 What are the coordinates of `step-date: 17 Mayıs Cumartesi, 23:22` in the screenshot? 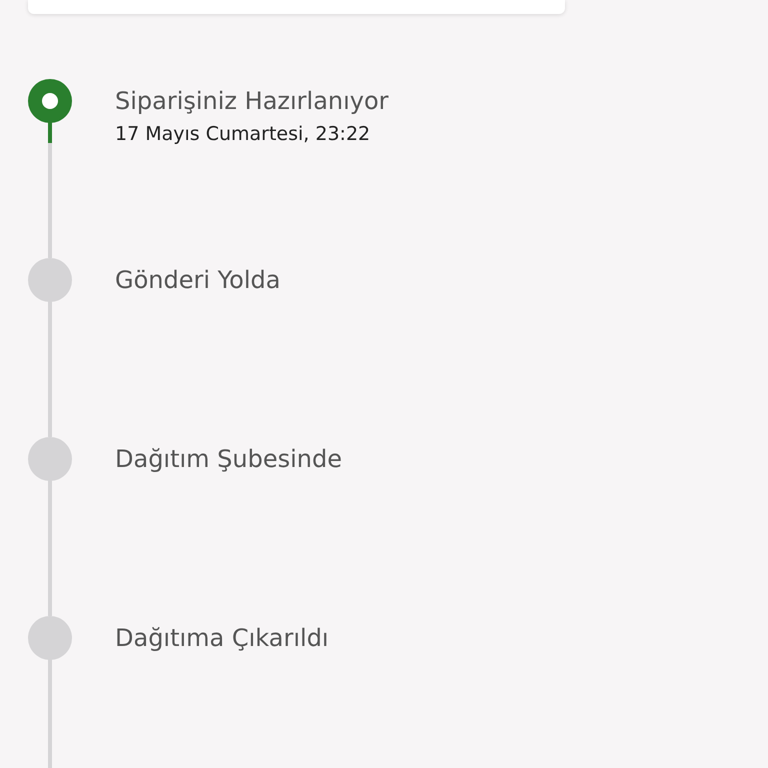 It's located at (243, 134).